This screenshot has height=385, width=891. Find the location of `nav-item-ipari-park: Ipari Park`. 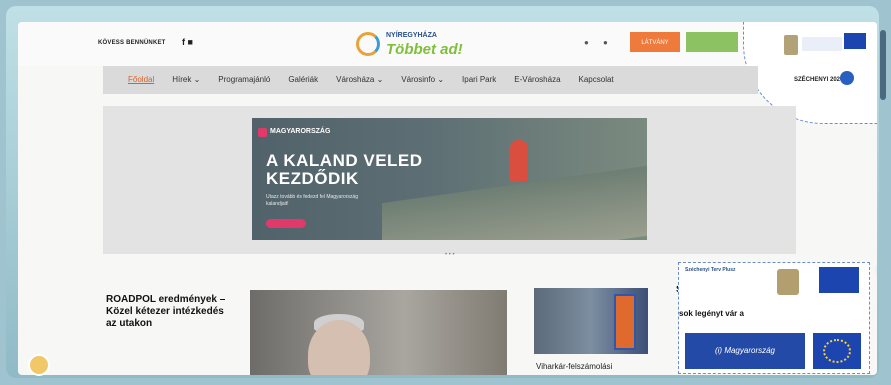

nav-item-ipari-park: Ipari Park is located at coordinates (479, 79).